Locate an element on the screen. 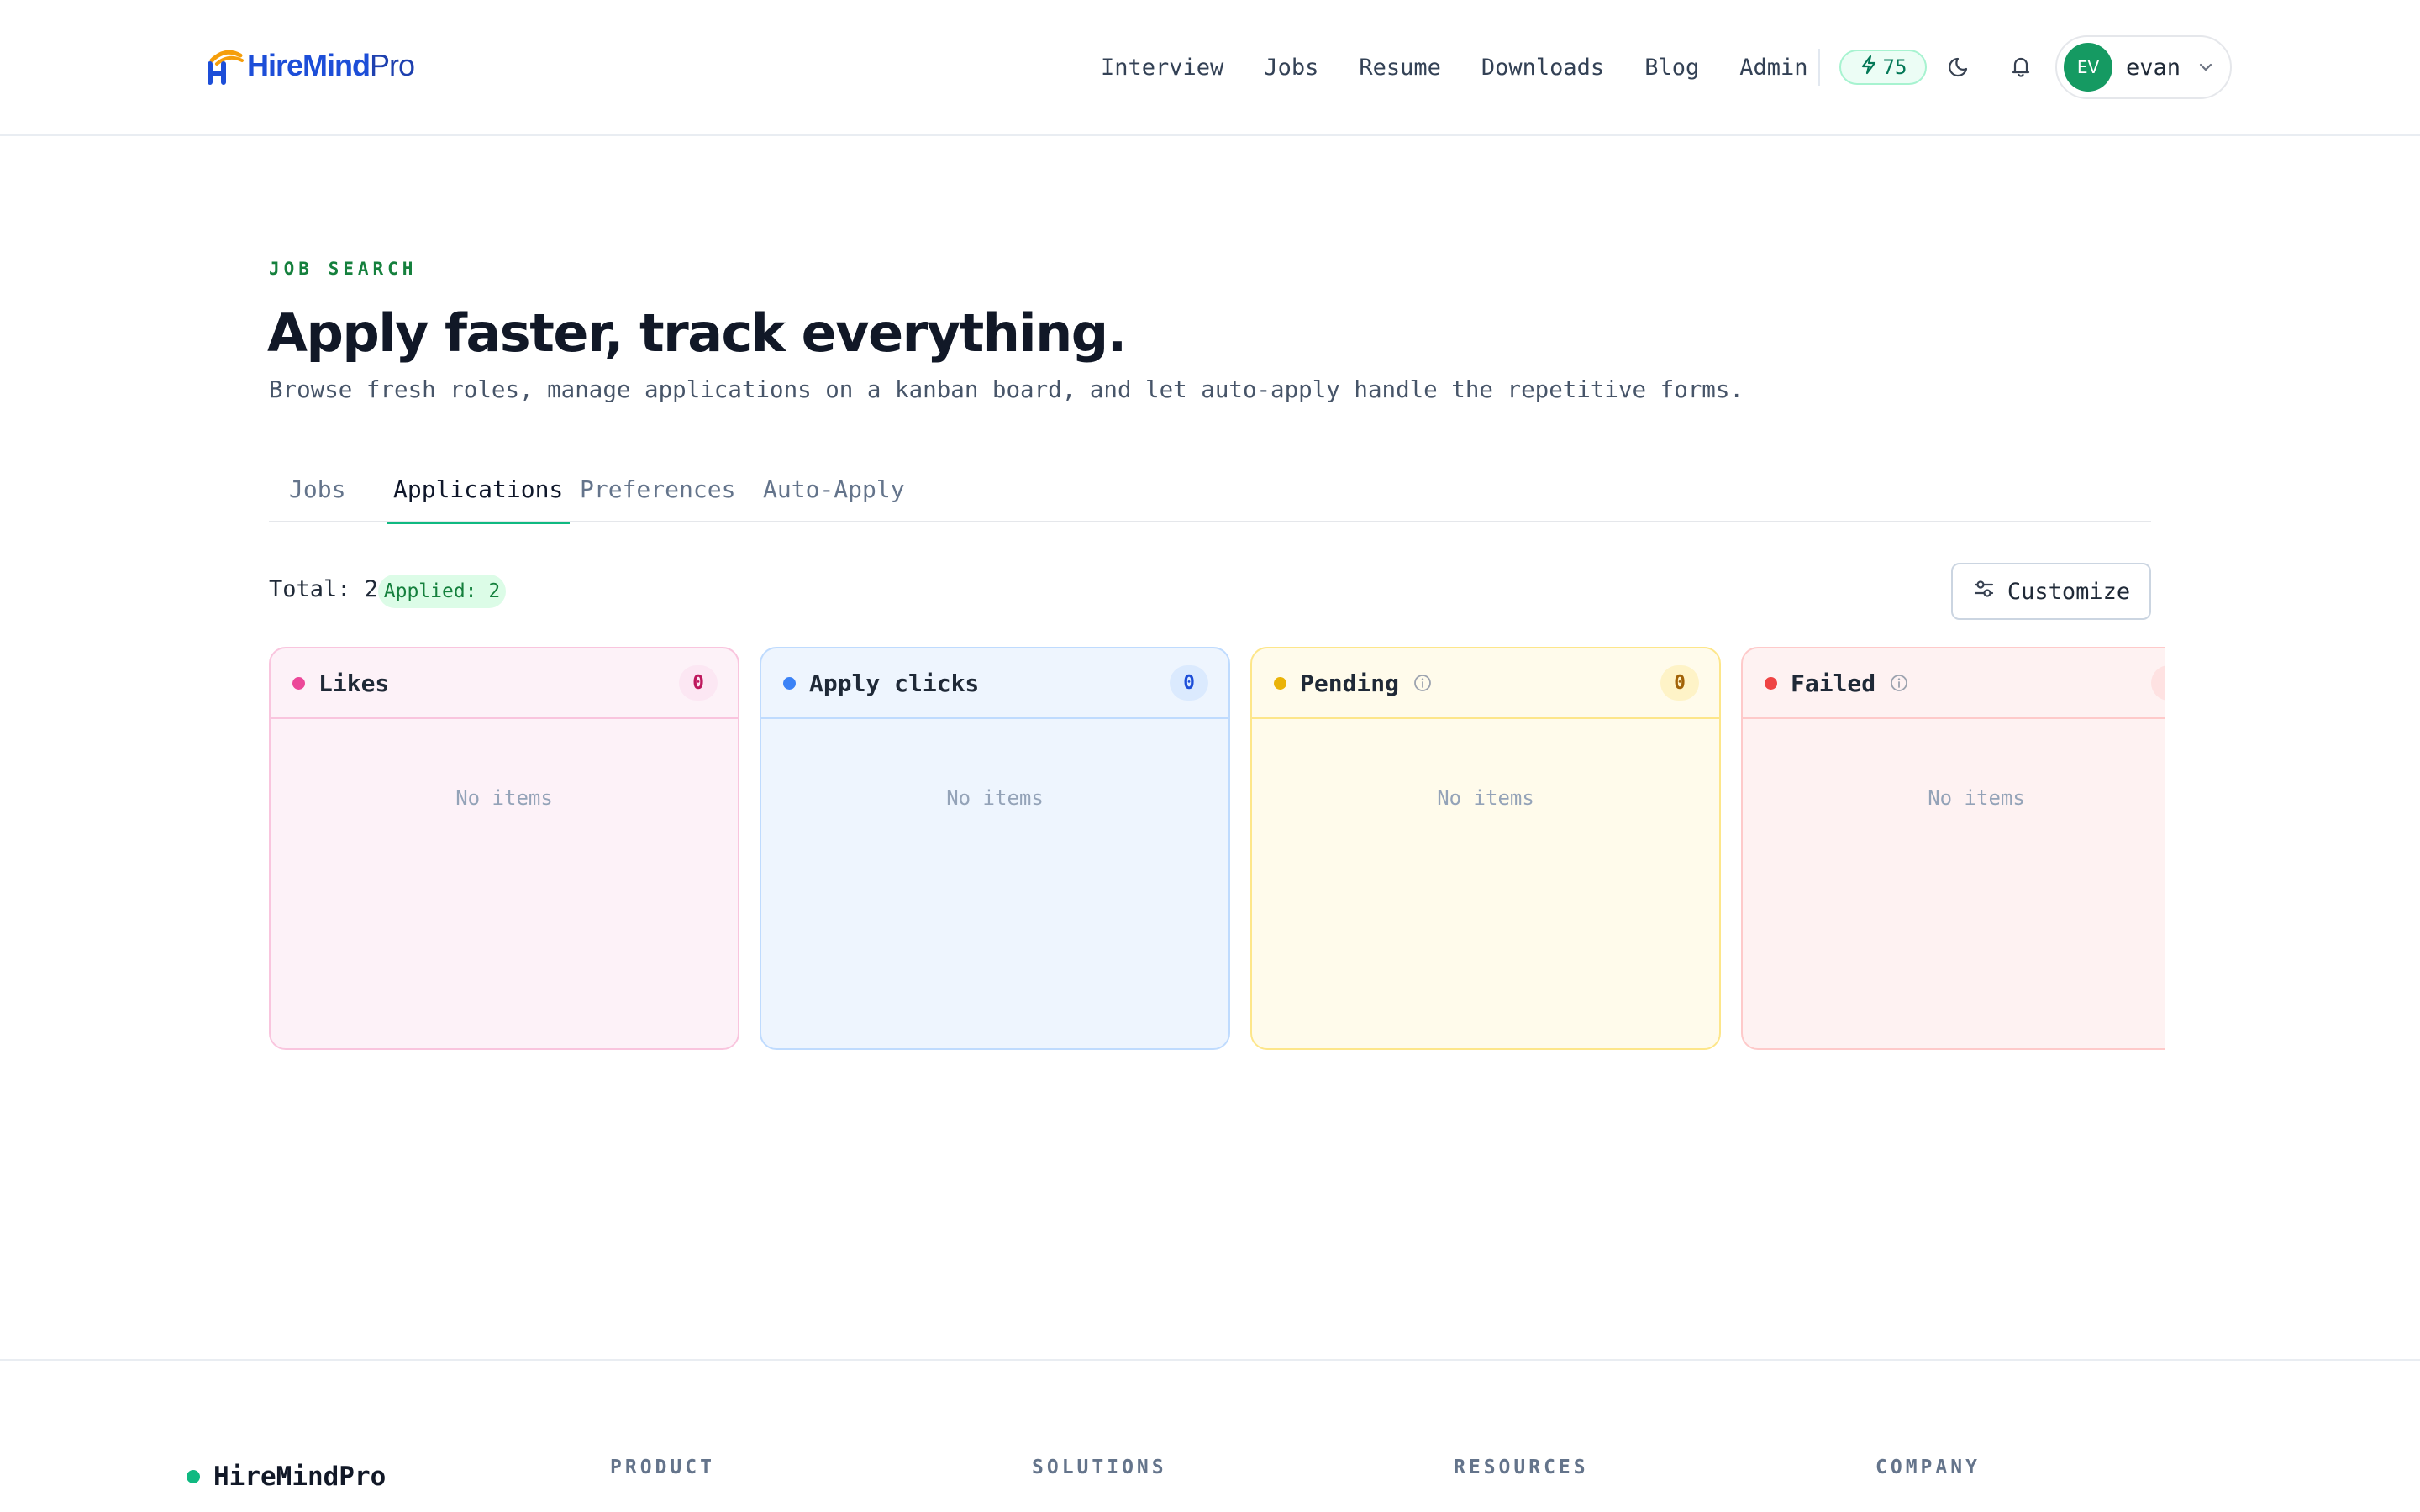 The image size is (2420, 1512). footer-heading-product: PRODUCT is located at coordinates (662, 1467).